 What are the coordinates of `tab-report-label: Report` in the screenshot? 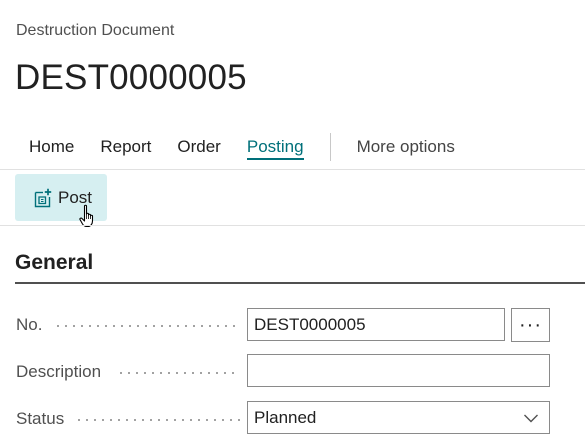 It's located at (126, 146).